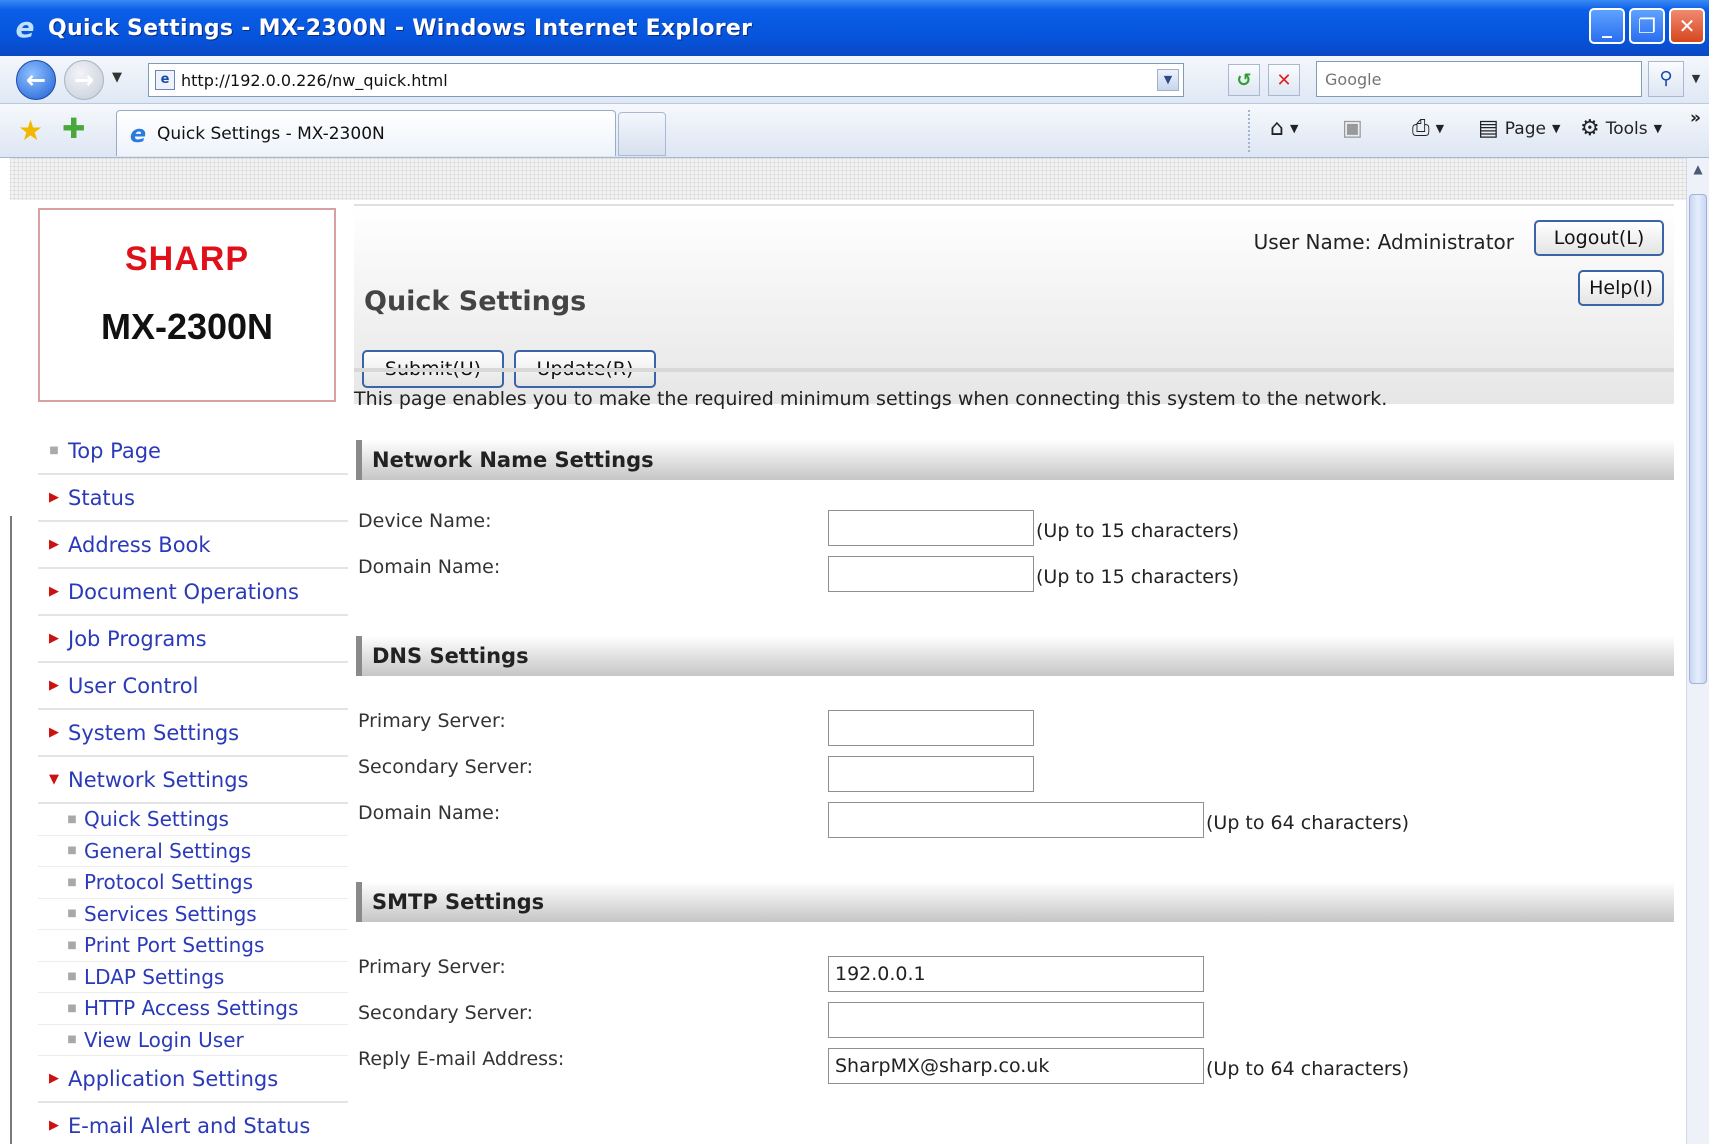  I want to click on device-name-input, so click(931, 528).